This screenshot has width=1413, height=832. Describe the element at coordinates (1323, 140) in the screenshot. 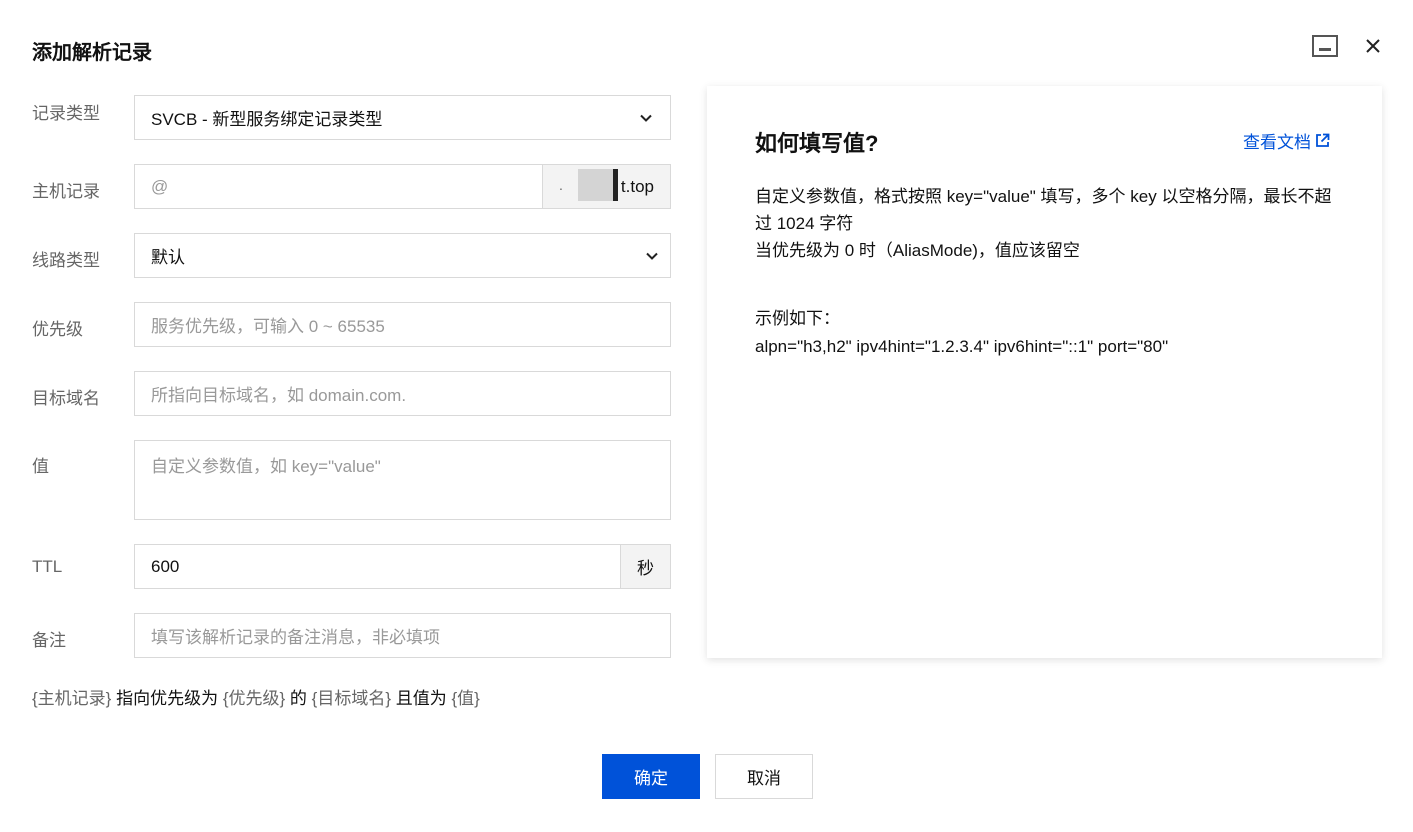

I see `external-link-icon` at that location.